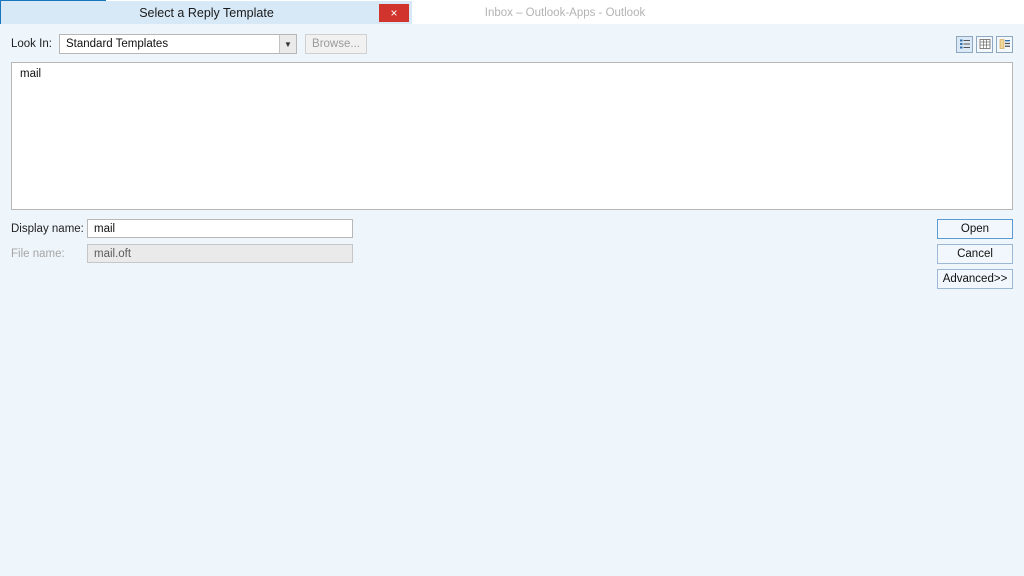 This screenshot has height=576, width=1024. I want to click on display-name-row: Display name: mail, so click(512, 228).